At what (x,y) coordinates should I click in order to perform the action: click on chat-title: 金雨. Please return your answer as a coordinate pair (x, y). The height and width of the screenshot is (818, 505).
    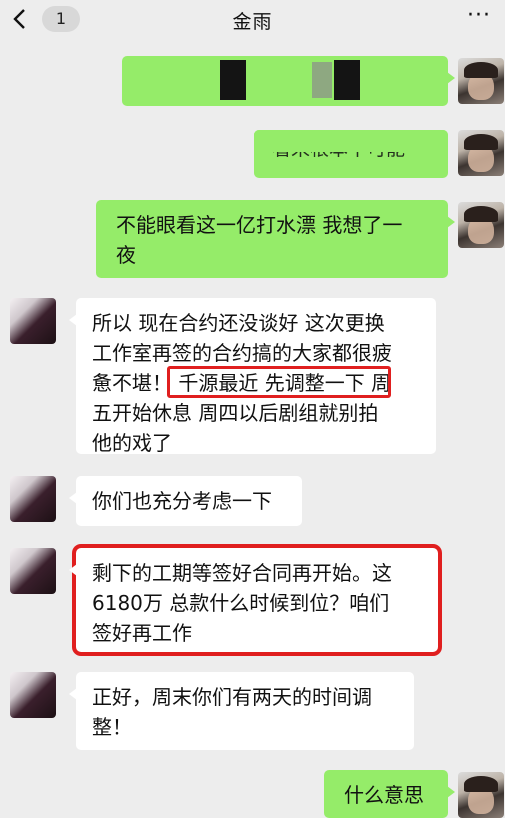
    Looking at the image, I should click on (252, 22).